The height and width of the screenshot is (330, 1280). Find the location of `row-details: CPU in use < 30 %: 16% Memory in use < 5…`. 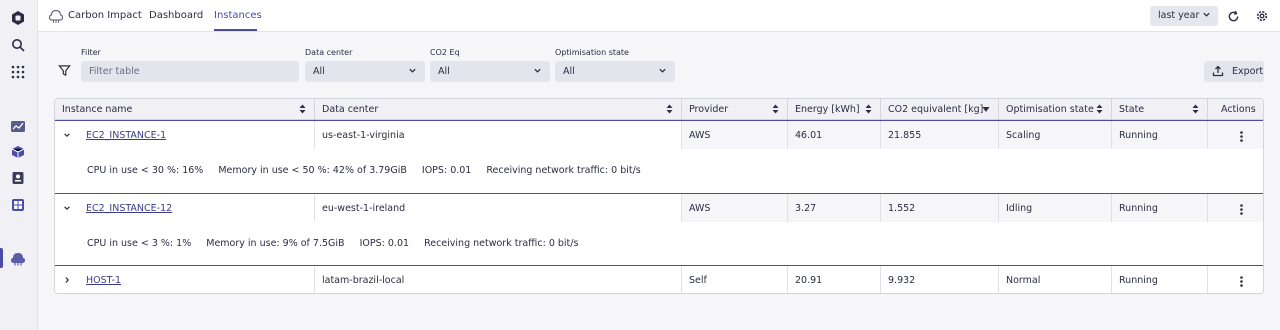

row-details: CPU in use < 30 %: 16% Memory in use < 5… is located at coordinates (659, 171).